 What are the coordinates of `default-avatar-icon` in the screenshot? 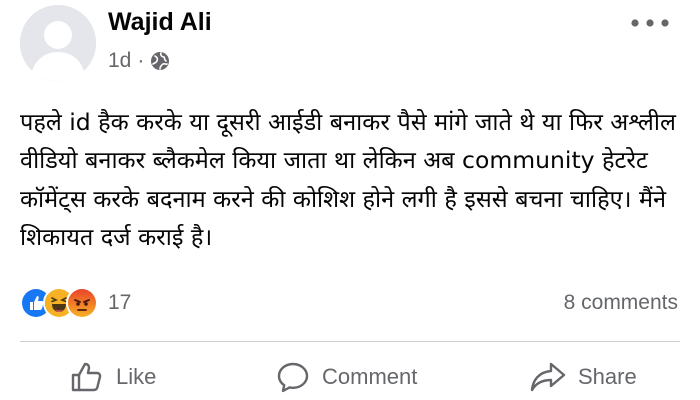 It's located at (58, 43).